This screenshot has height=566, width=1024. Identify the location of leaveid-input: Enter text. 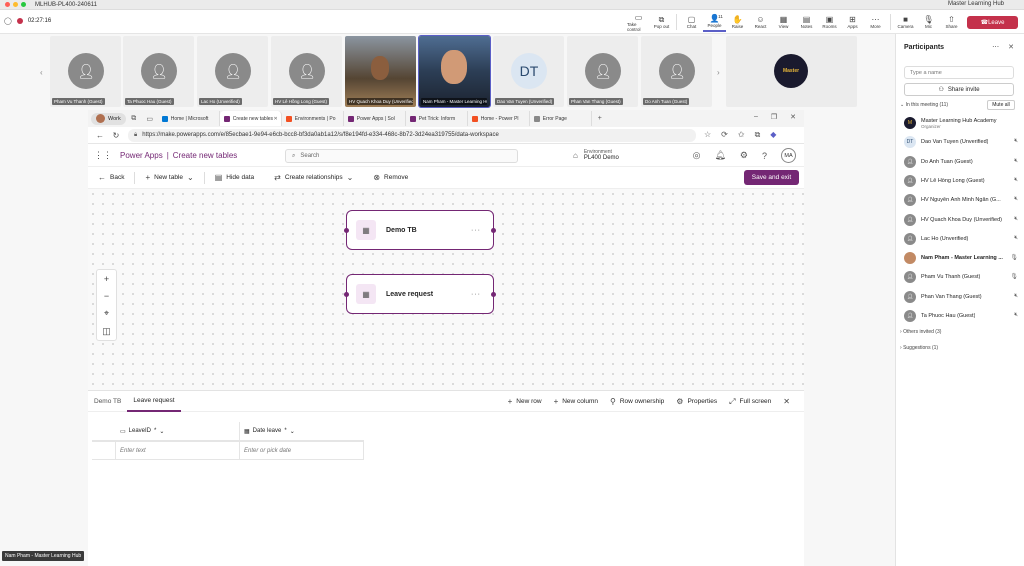
(178, 450).